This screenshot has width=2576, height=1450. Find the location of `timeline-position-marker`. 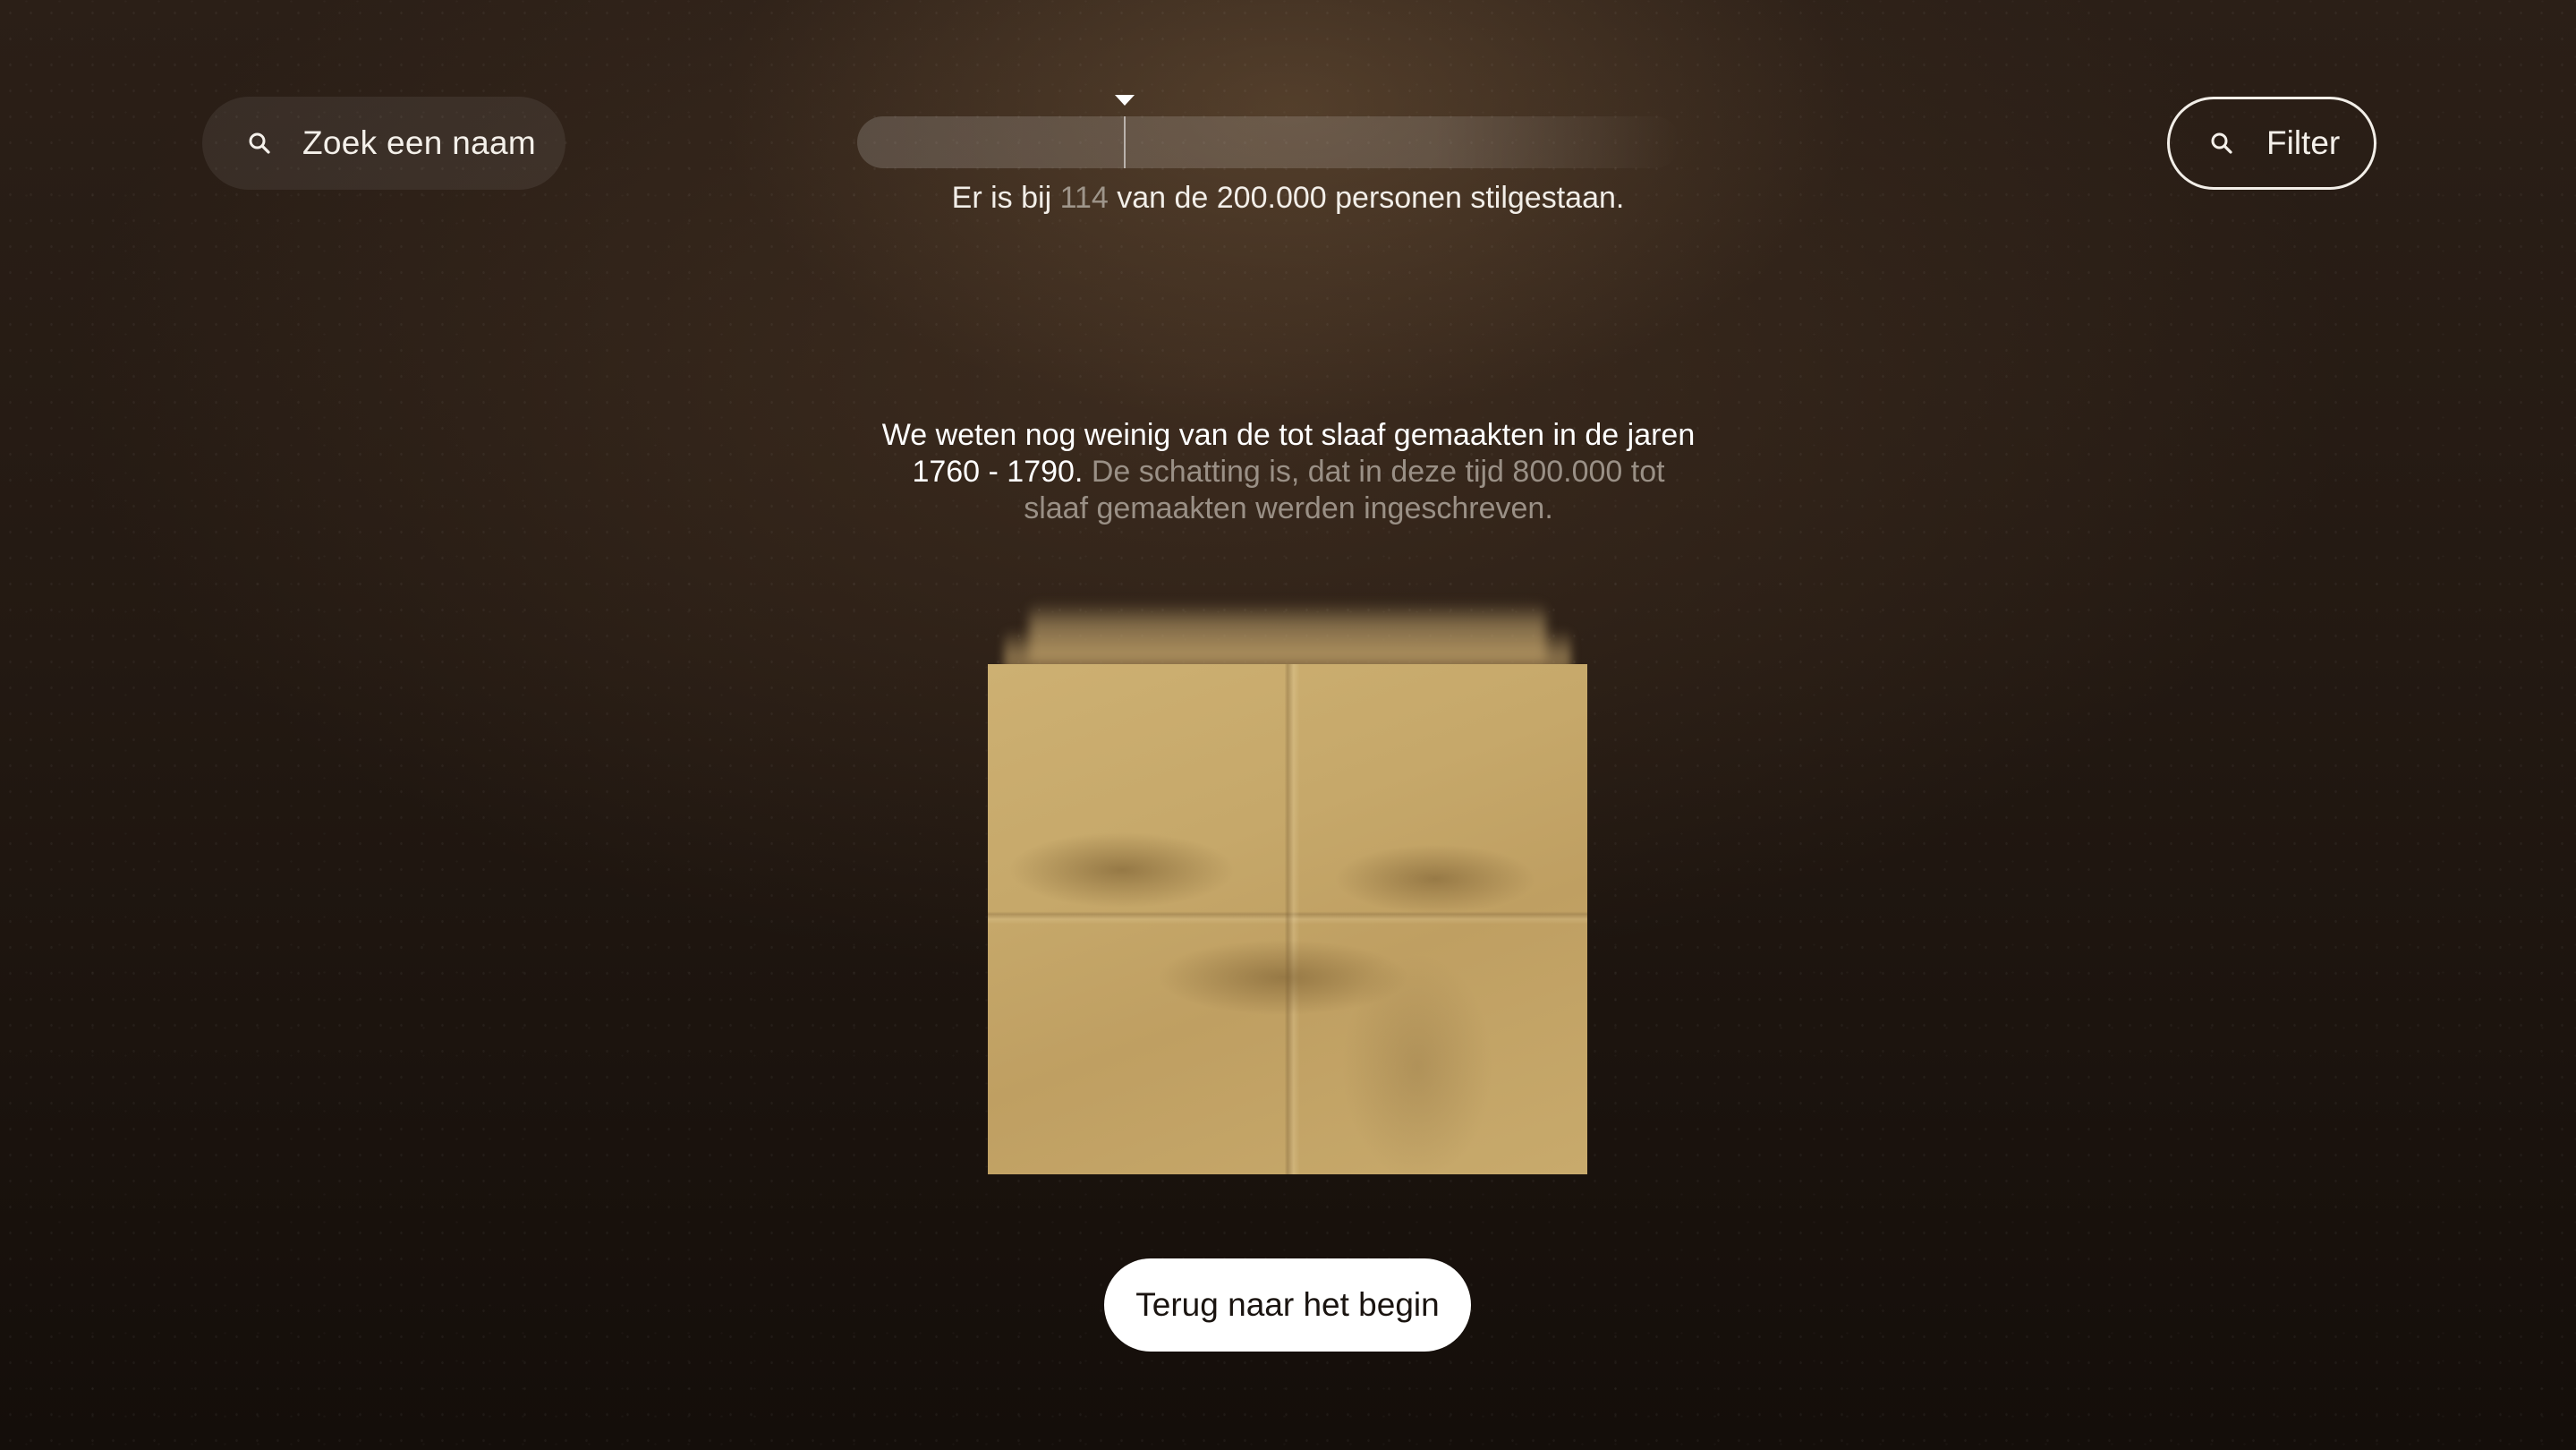

timeline-position-marker is located at coordinates (1125, 142).